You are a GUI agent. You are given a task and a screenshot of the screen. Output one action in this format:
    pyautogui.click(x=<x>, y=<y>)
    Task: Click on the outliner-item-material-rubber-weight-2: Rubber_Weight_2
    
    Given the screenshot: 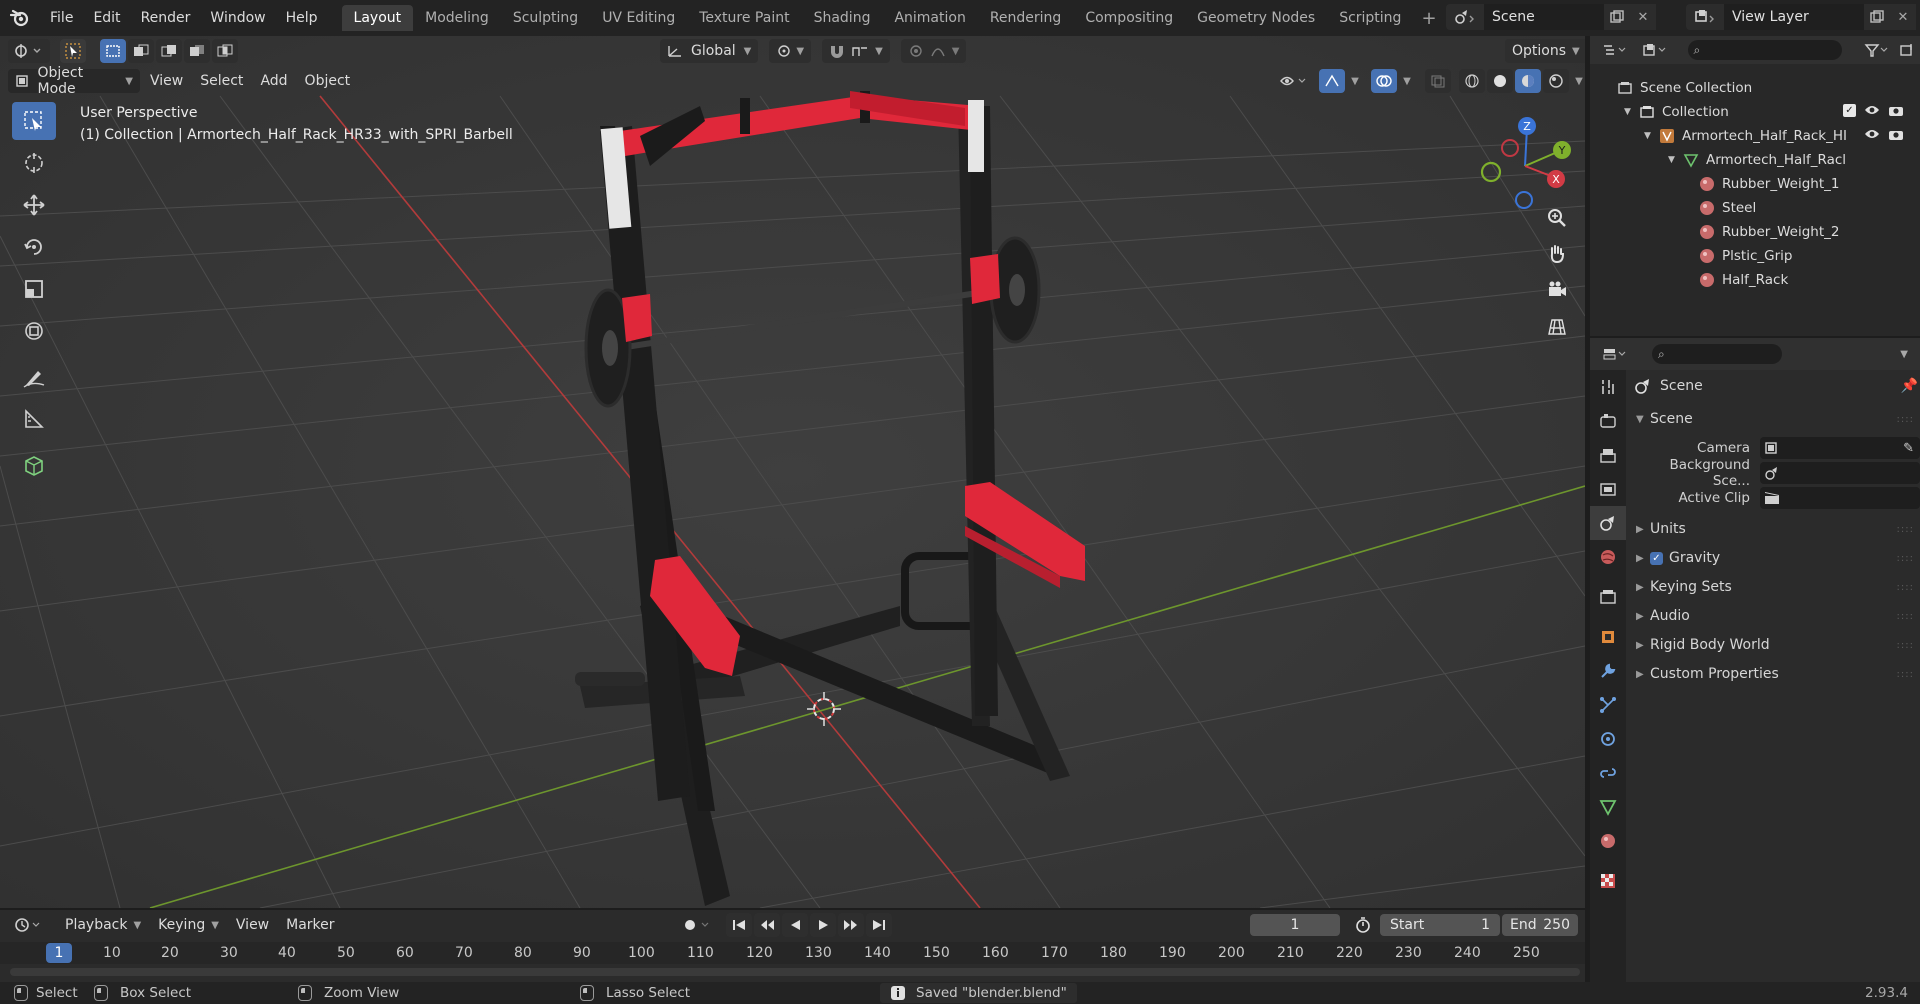 What is the action you would take?
    pyautogui.click(x=1768, y=232)
    